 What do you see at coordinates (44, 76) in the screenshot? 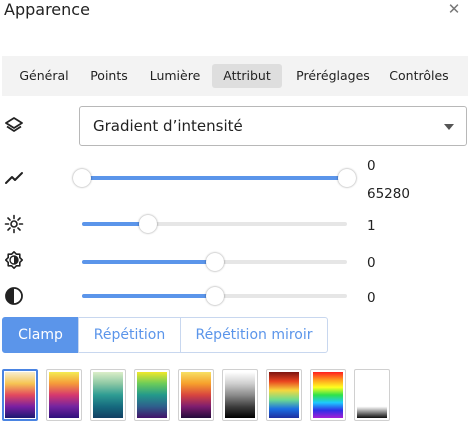
I see `tab-general: Général` at bounding box center [44, 76].